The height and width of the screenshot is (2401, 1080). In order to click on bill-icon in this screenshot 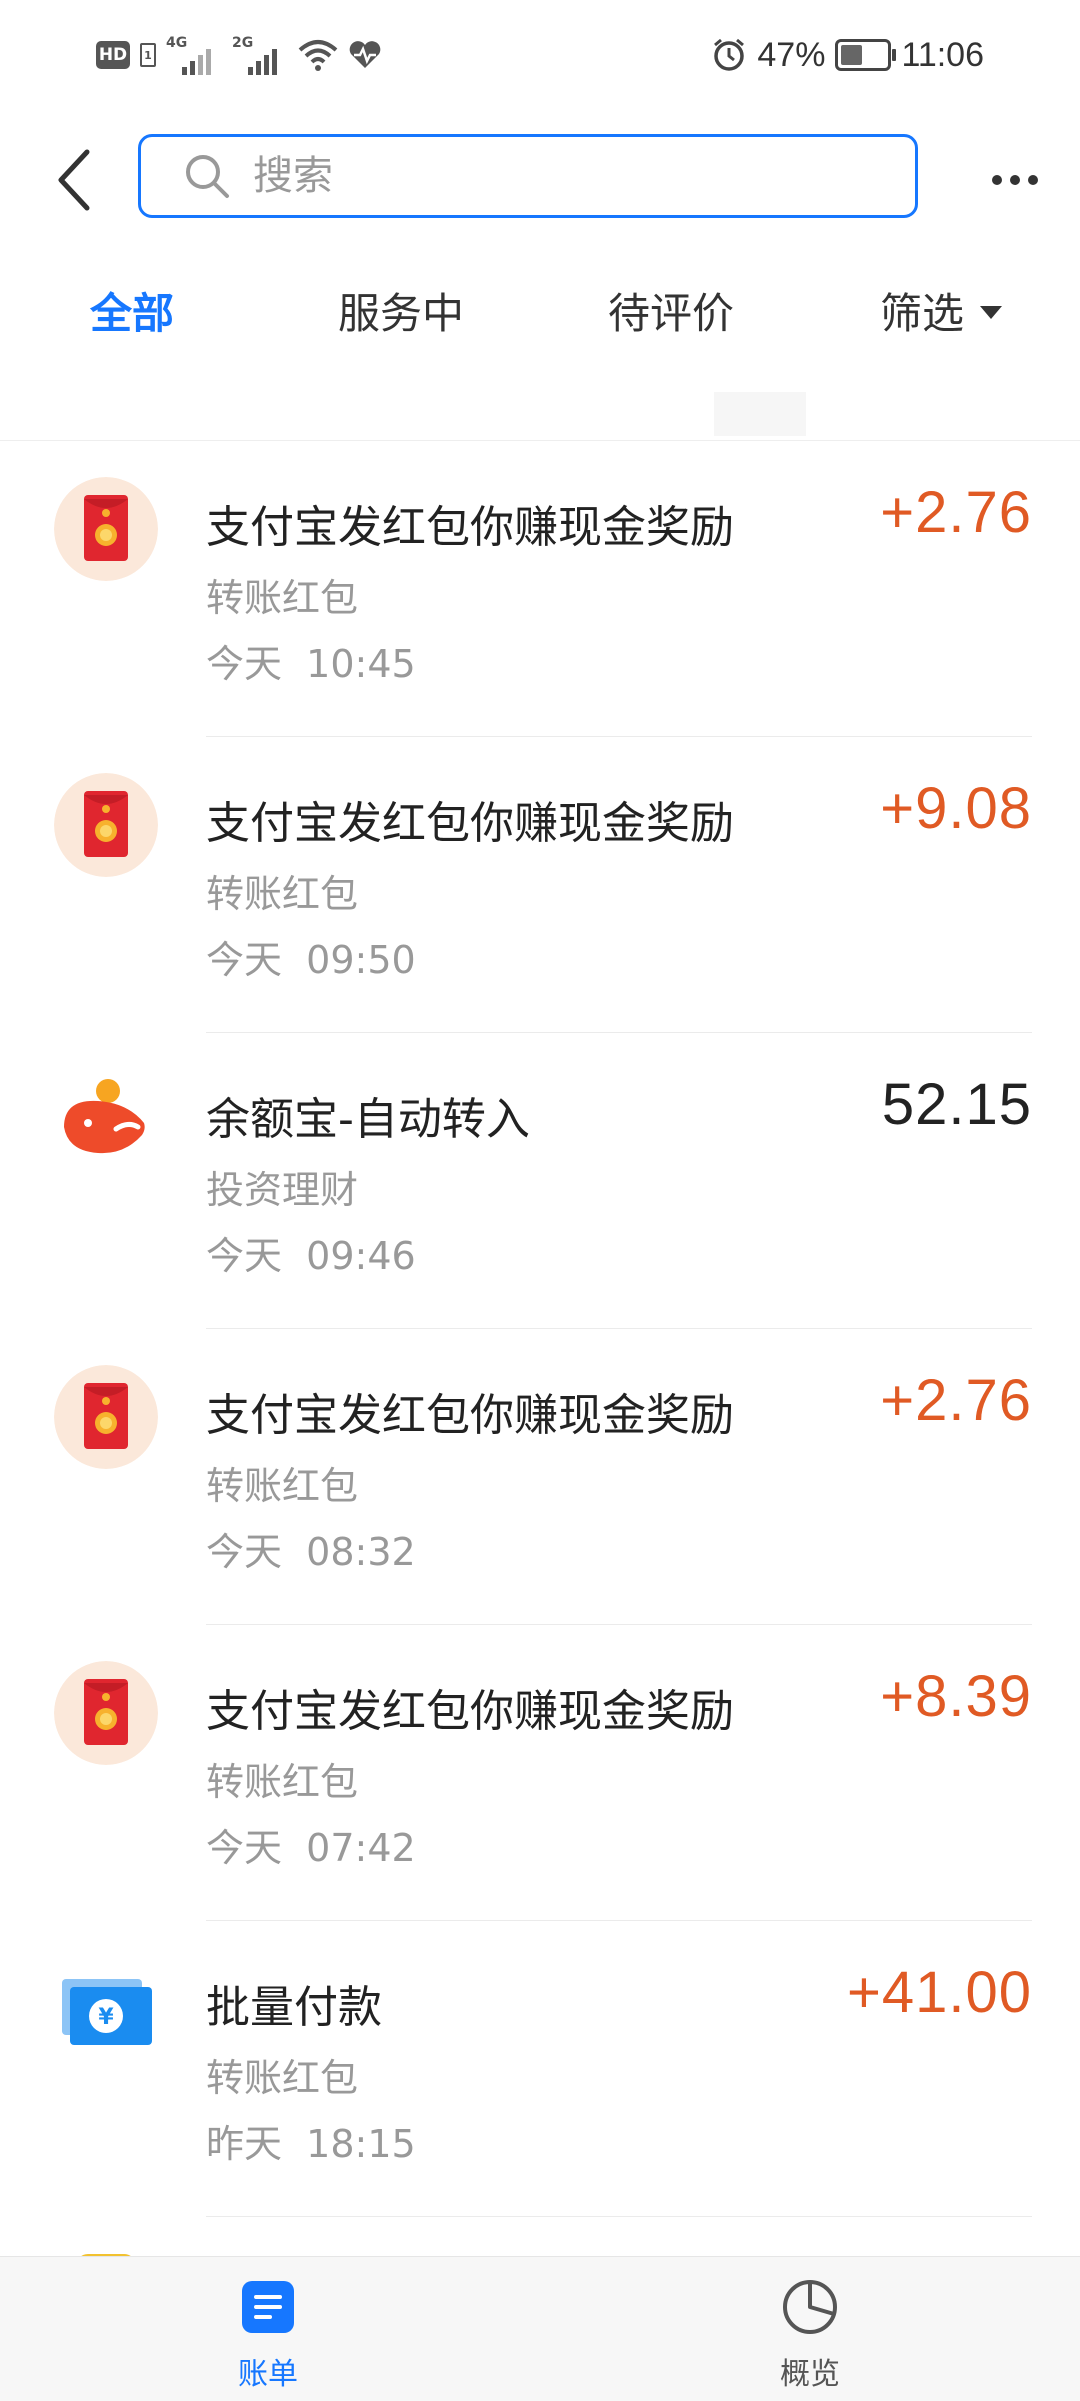, I will do `click(268, 2307)`.